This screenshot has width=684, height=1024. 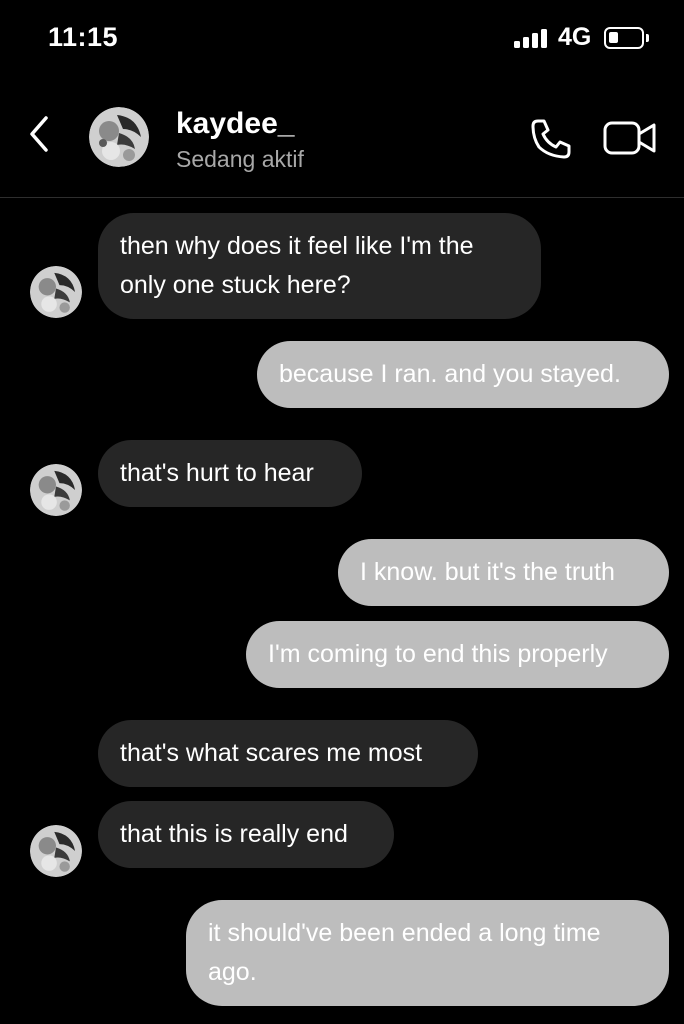 I want to click on message-bubble-incoming: that's hurt to hear, so click(x=230, y=473).